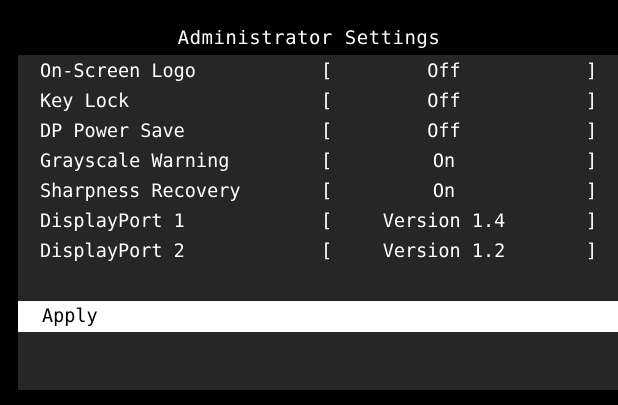  I want to click on setting-label: Sharpness Recovery, so click(140, 191).